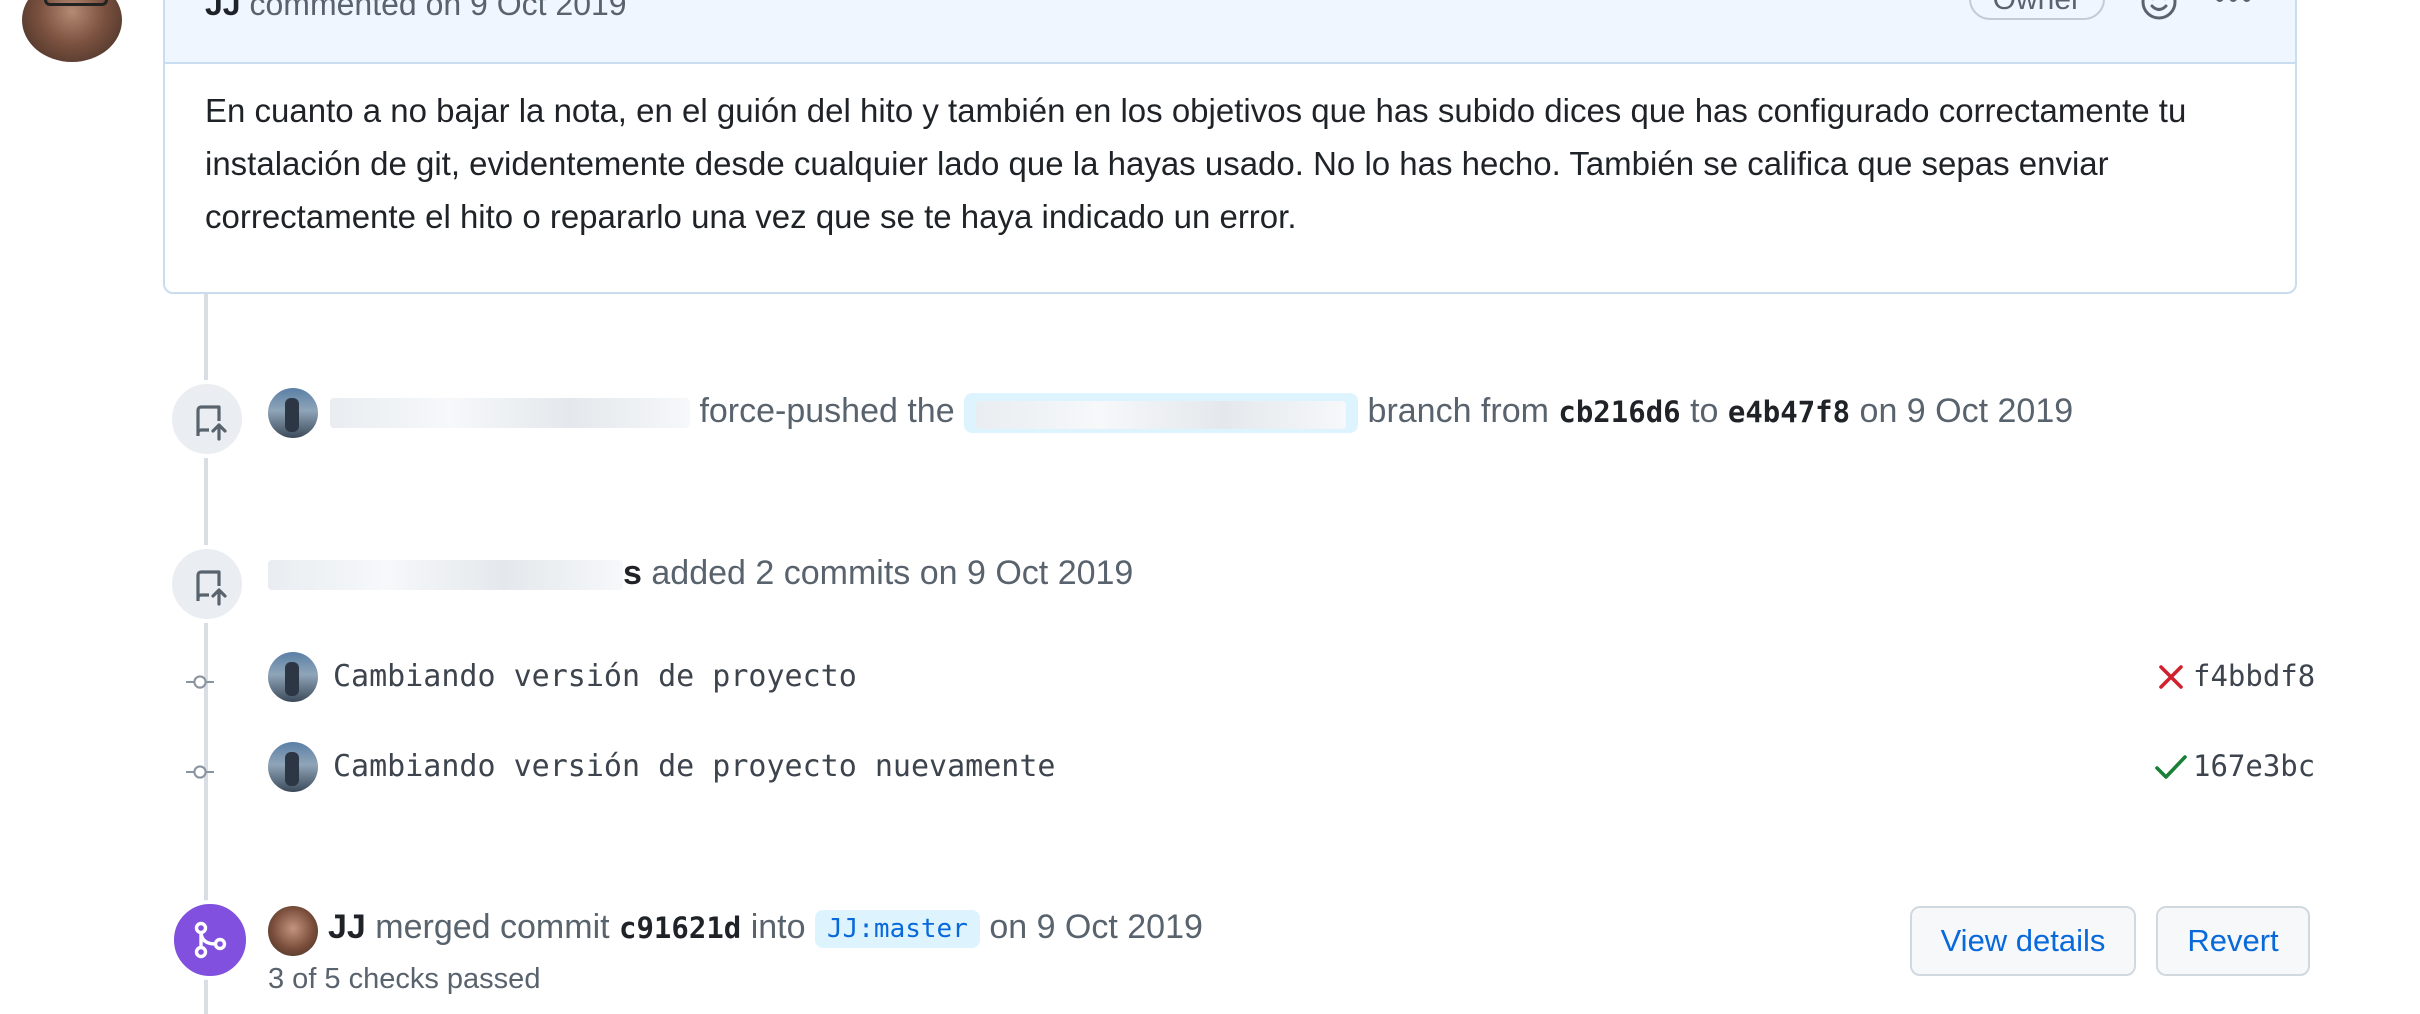  I want to click on revert-button: Revert, so click(2233, 941).